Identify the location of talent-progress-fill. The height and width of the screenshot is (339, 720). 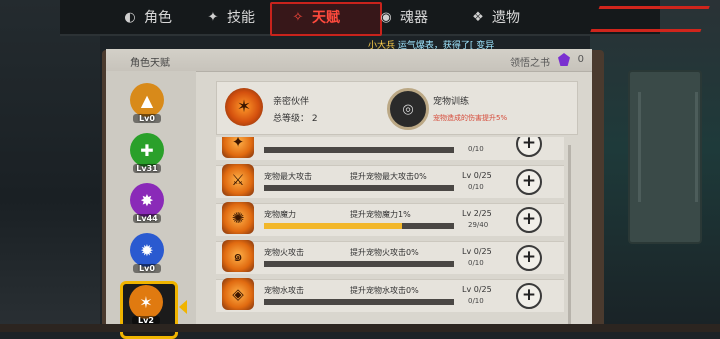
(333, 226).